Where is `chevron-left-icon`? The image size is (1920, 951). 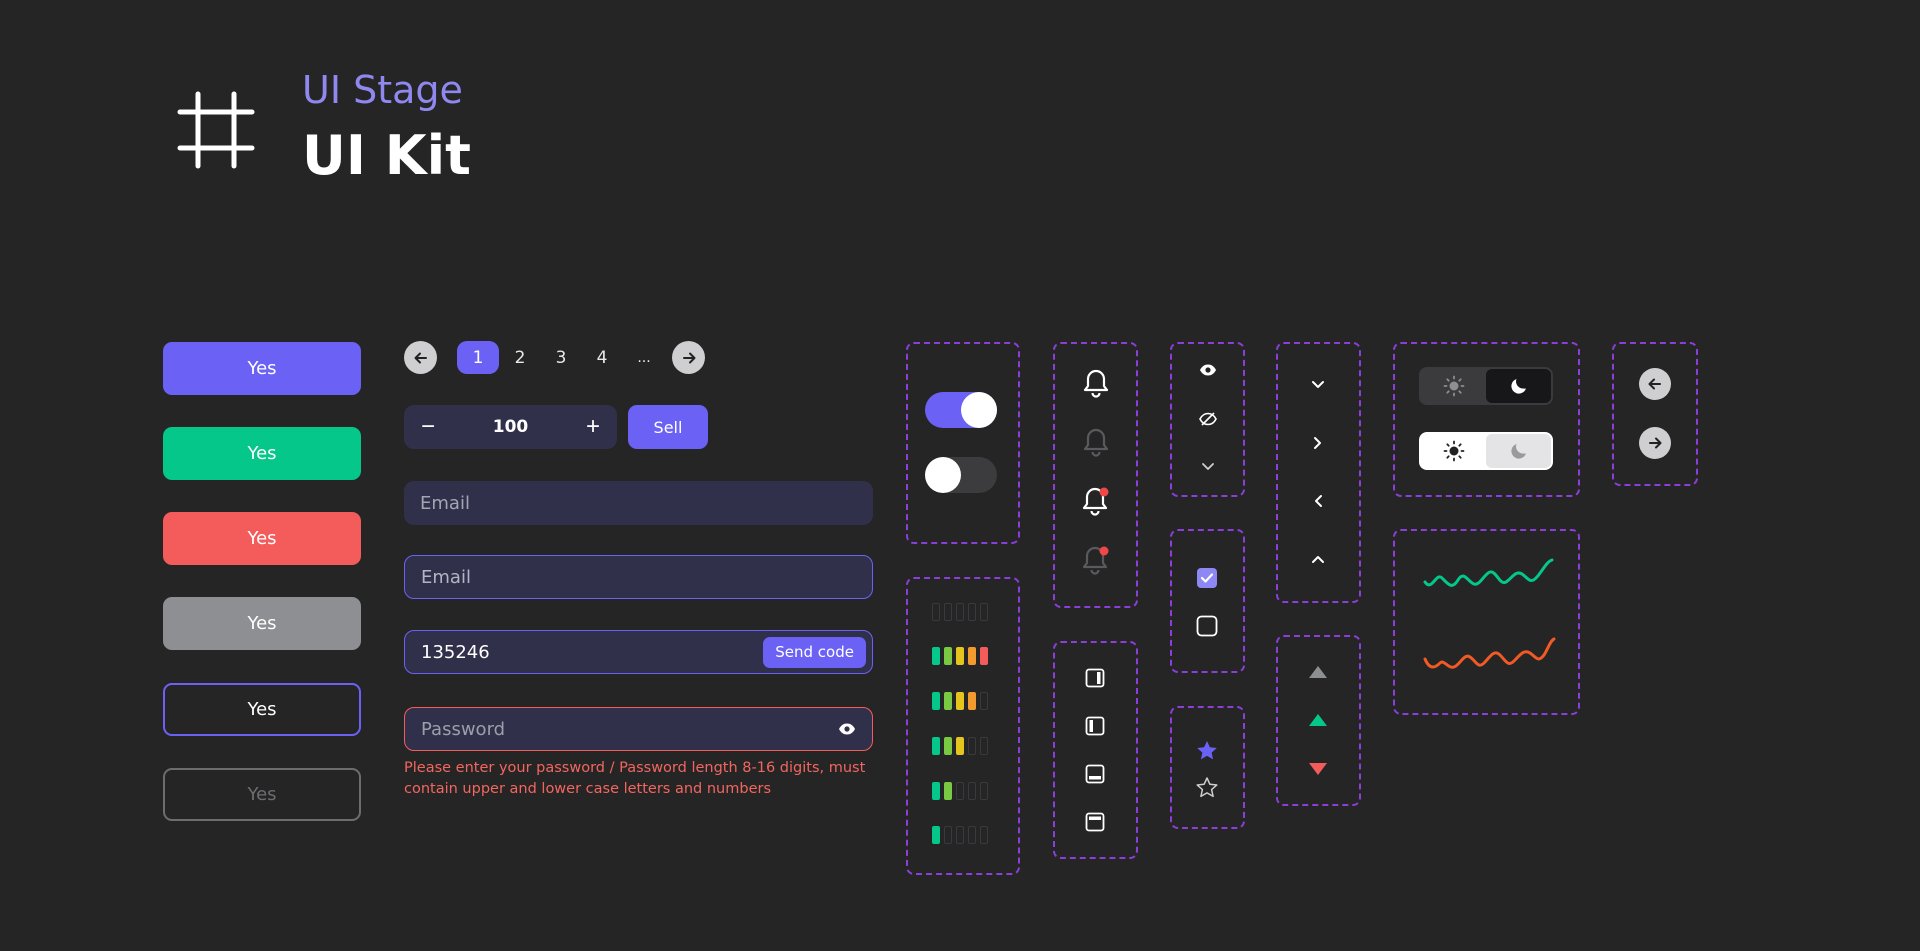 chevron-left-icon is located at coordinates (1318, 501).